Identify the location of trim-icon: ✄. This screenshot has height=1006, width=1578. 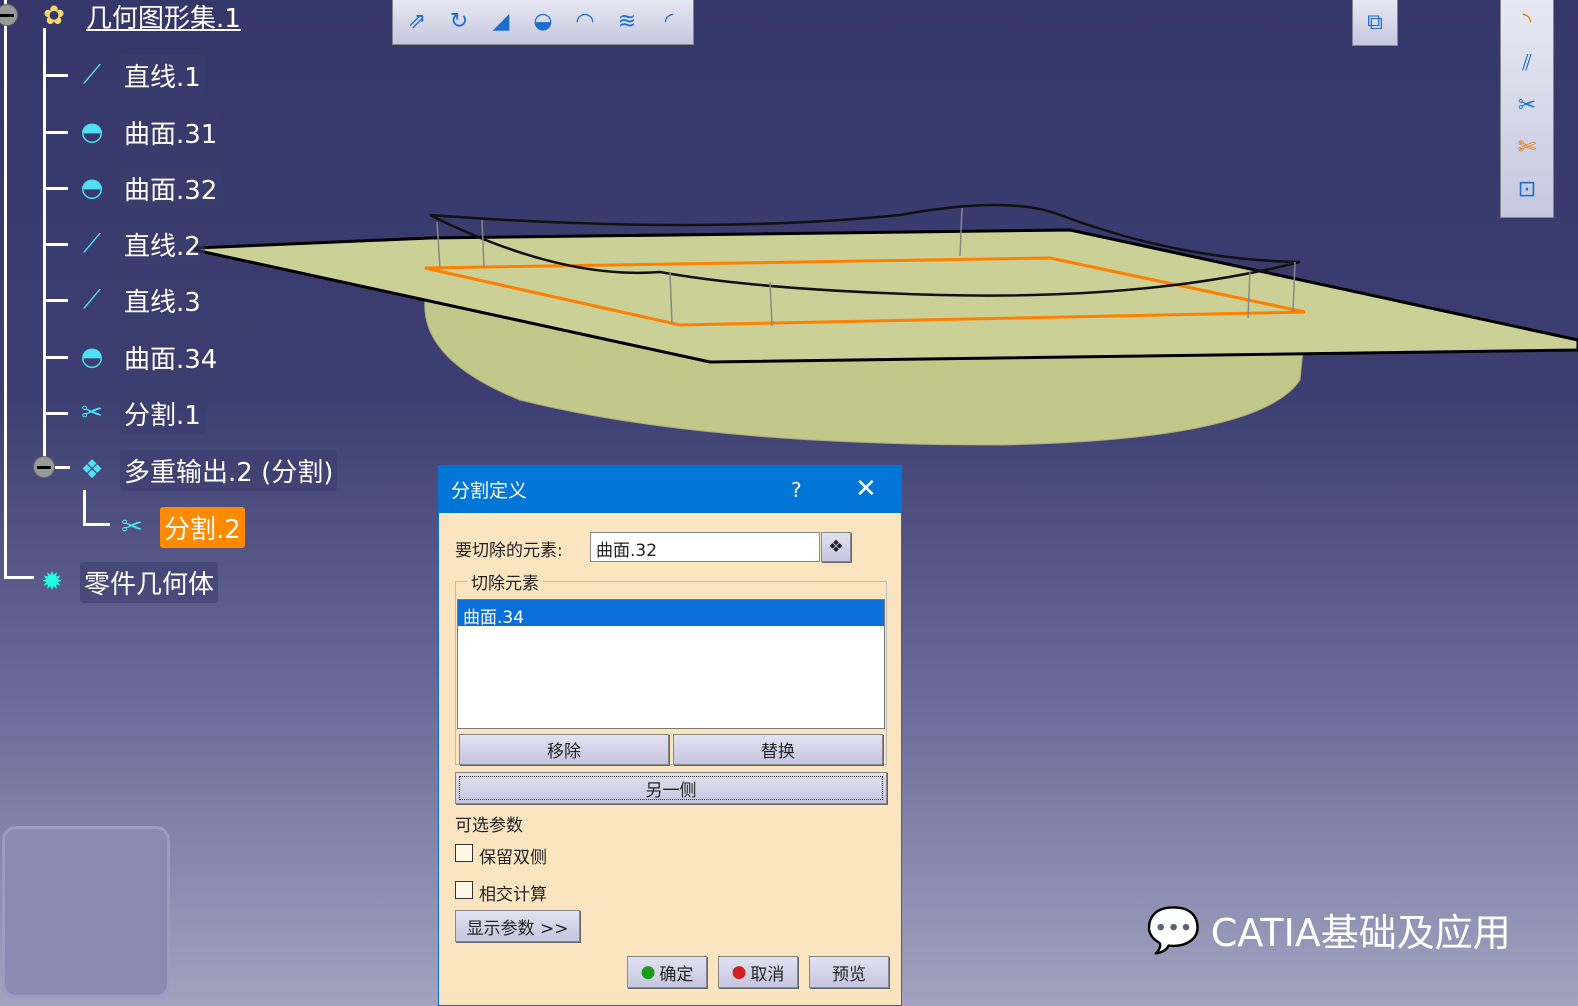
(1527, 147).